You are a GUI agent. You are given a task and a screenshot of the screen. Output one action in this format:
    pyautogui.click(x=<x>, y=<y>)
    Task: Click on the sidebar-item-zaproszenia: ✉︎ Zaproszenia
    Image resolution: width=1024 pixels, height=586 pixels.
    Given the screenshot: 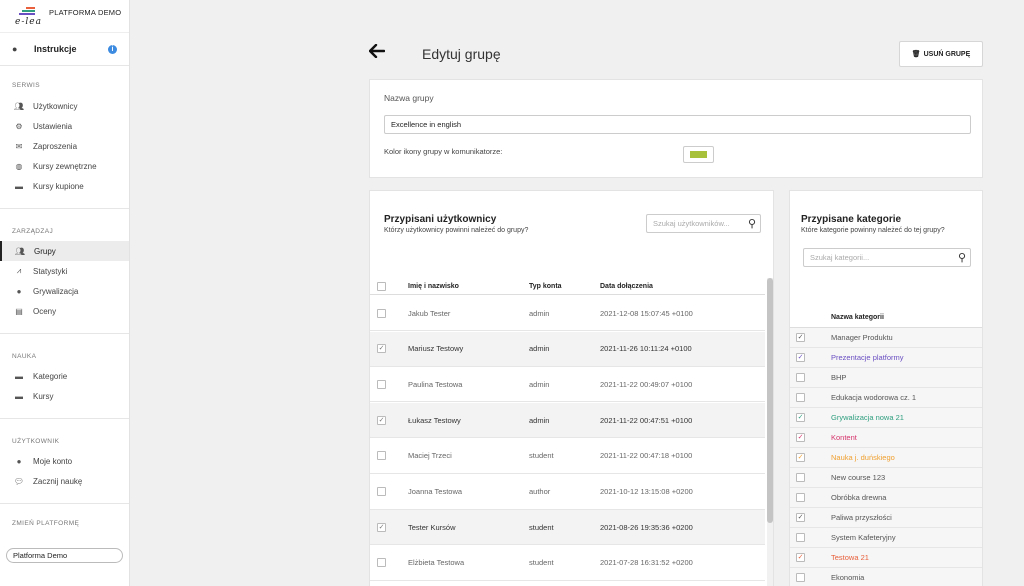 What is the action you would take?
    pyautogui.click(x=64, y=146)
    